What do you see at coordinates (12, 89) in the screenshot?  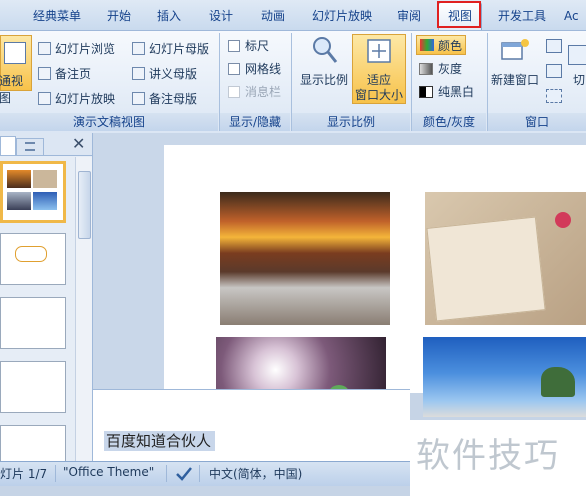 I see `normal-view-label: 通视图` at bounding box center [12, 89].